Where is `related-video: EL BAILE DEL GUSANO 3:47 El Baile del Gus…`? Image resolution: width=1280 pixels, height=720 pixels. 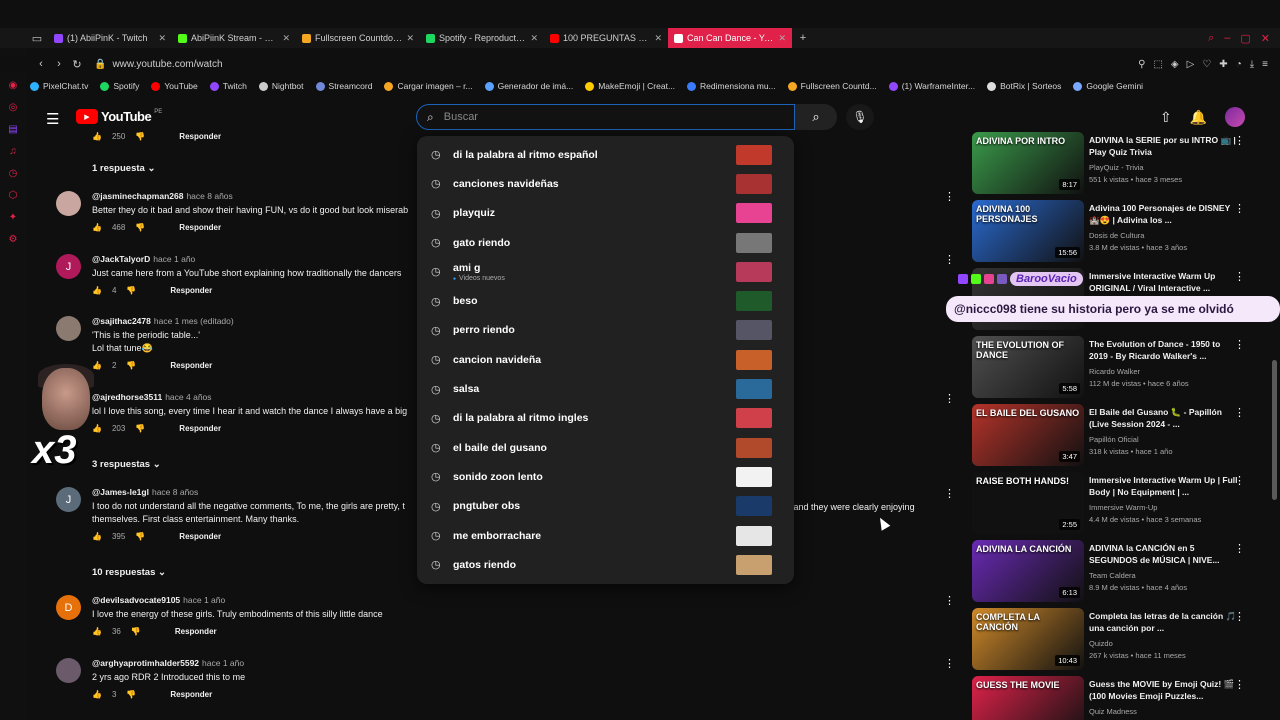
related-video: EL BAILE DEL GUSANO 3:47 El Baile del Gus… is located at coordinates (1122, 436).